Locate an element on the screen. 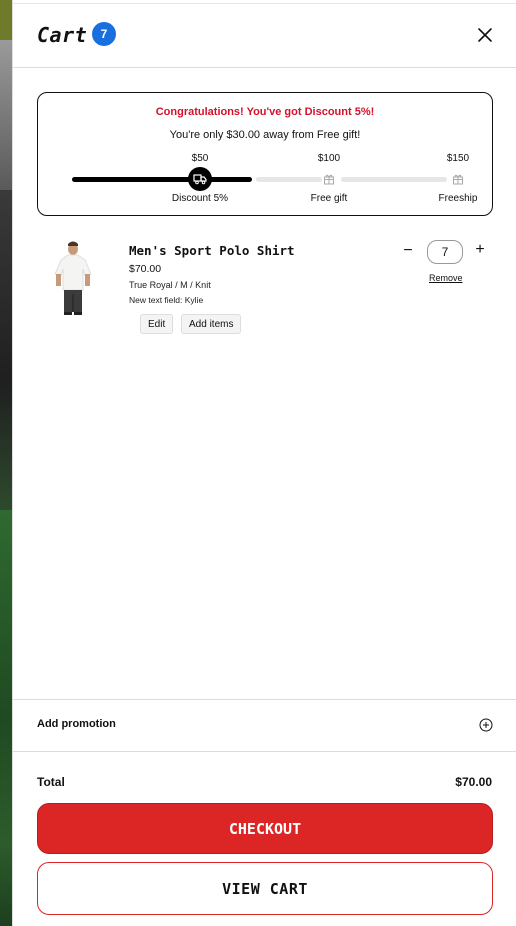  remove-link: Remove is located at coordinates (446, 278).